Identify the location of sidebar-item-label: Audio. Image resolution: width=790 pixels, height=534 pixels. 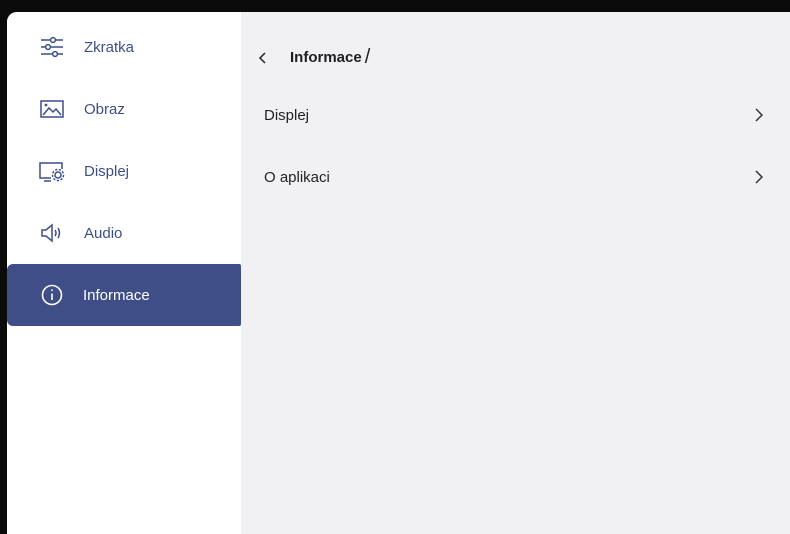
(103, 233).